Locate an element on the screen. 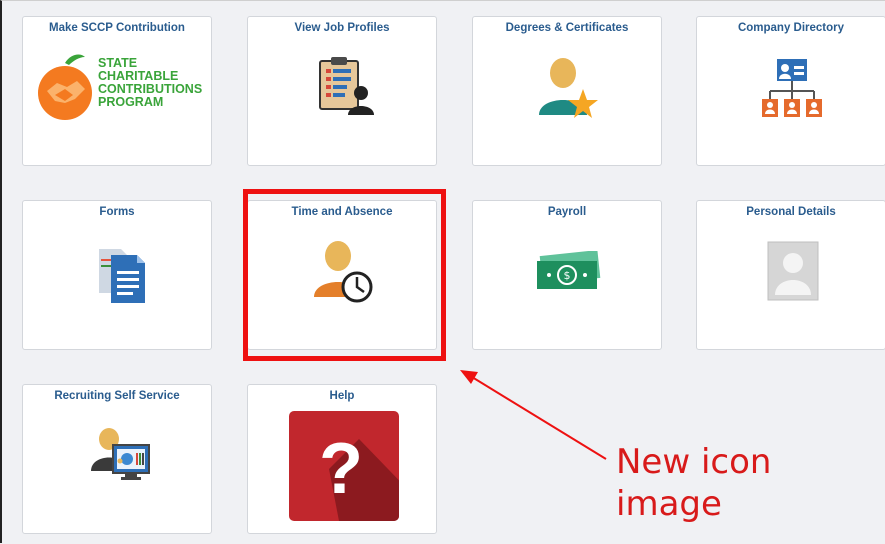 This screenshot has height=544, width=885. tile-help: Help ? is located at coordinates (342, 459).